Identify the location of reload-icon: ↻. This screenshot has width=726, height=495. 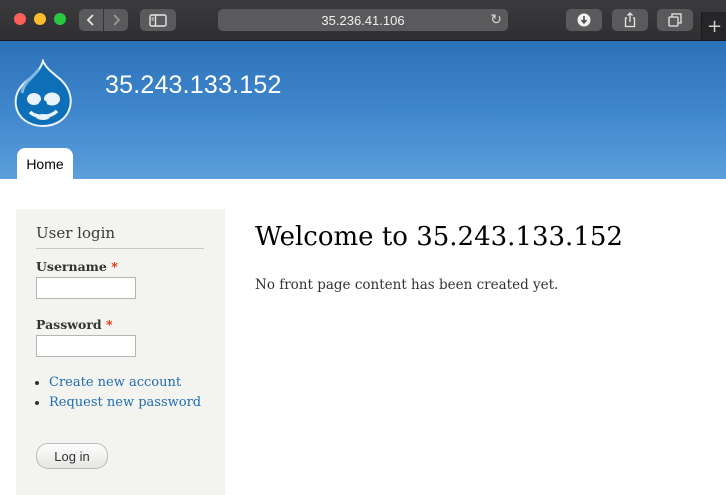
(496, 19).